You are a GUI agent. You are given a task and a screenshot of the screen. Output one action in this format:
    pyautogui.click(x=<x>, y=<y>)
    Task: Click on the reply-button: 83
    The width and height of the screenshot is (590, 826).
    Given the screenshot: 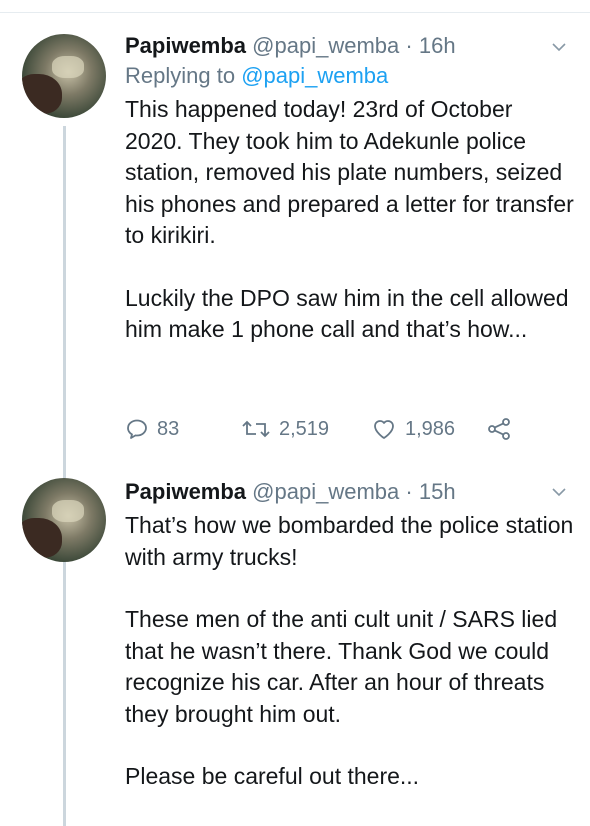 What is the action you would take?
    pyautogui.click(x=183, y=429)
    